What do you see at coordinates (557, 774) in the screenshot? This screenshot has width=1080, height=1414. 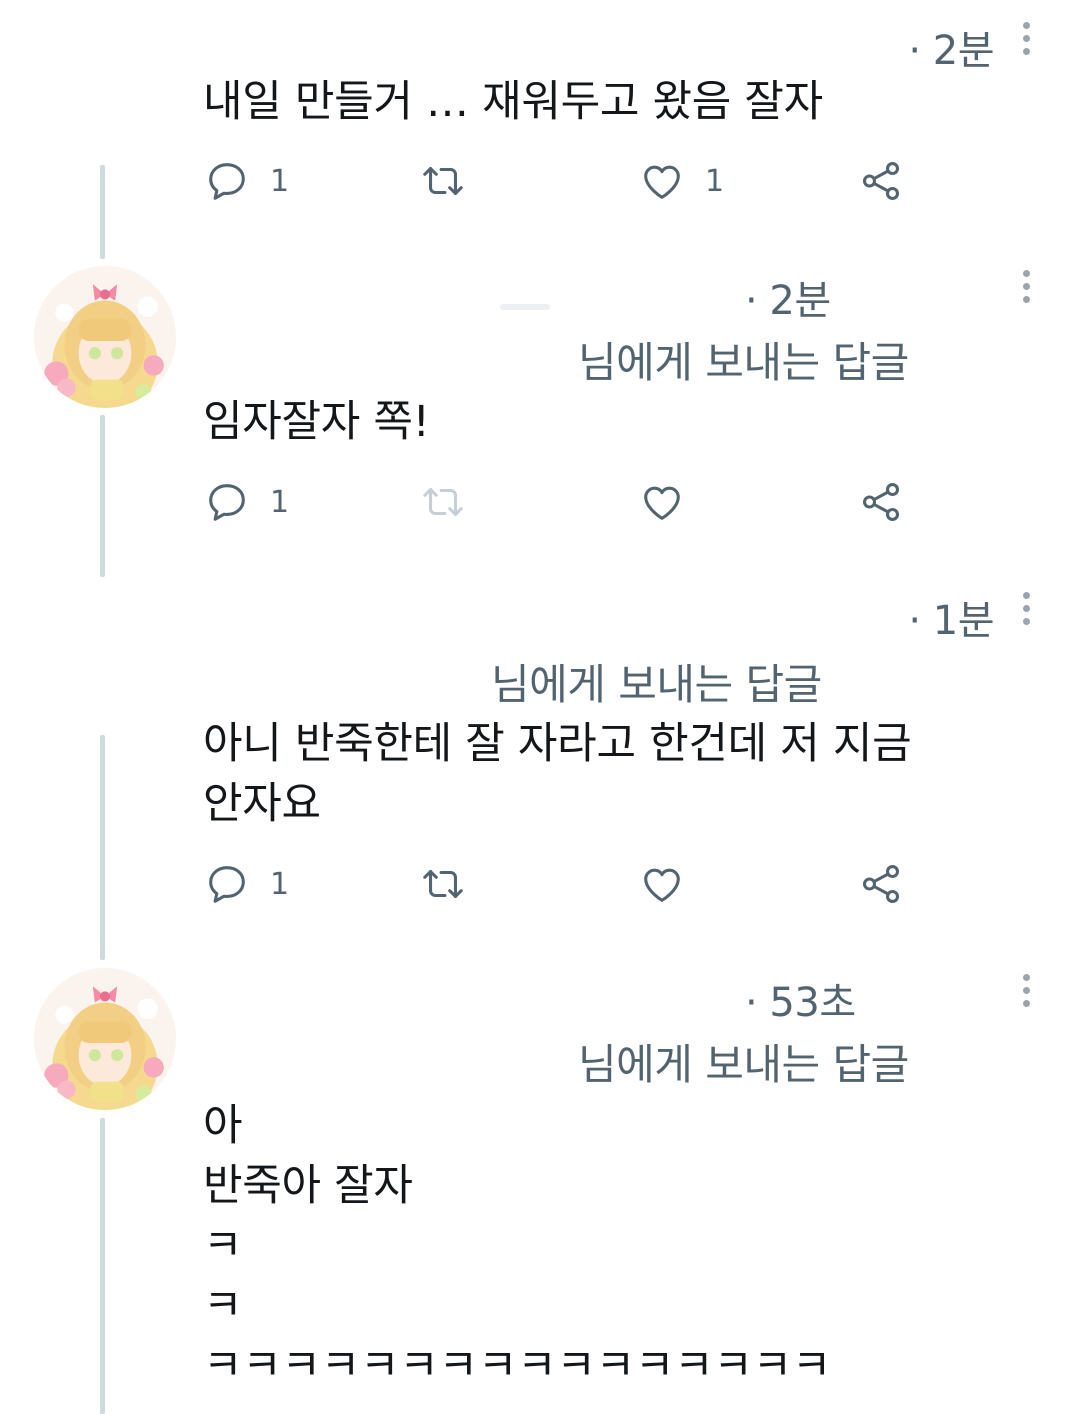 I see `tweet-text: 아니 반죽한테 잘 자라고 한건데 저 지금 안자요` at bounding box center [557, 774].